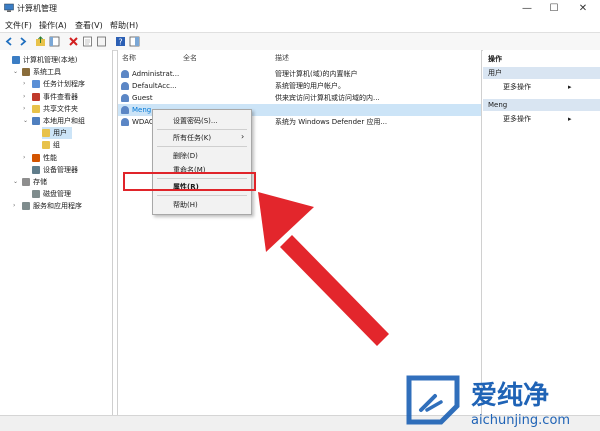  I want to click on arrow-shaft, so click(334, 290).